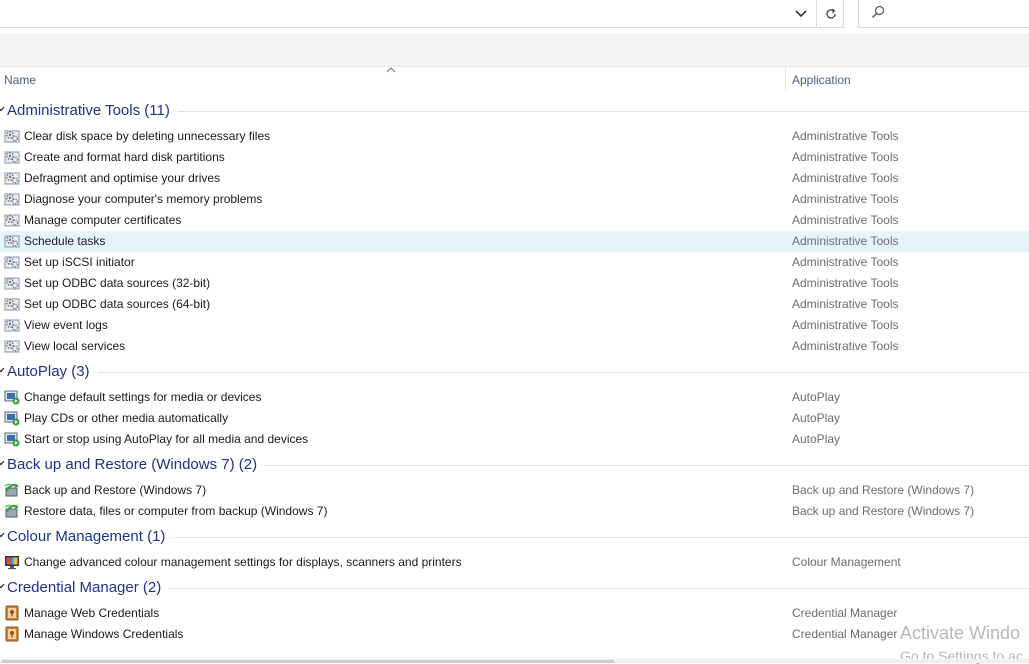  What do you see at coordinates (115, 490) in the screenshot?
I see `item-name: Back up and Restore (Windows 7)` at bounding box center [115, 490].